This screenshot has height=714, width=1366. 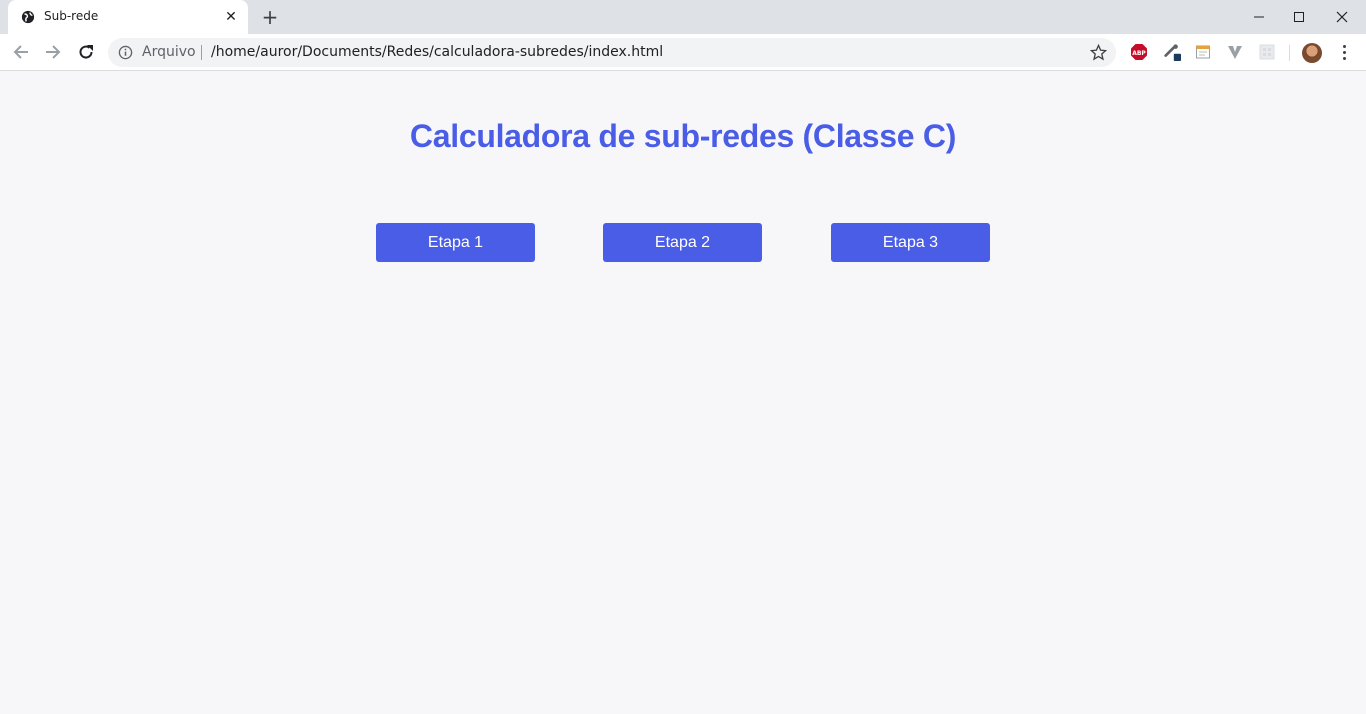 I want to click on new-tab-button: +, so click(x=270, y=17).